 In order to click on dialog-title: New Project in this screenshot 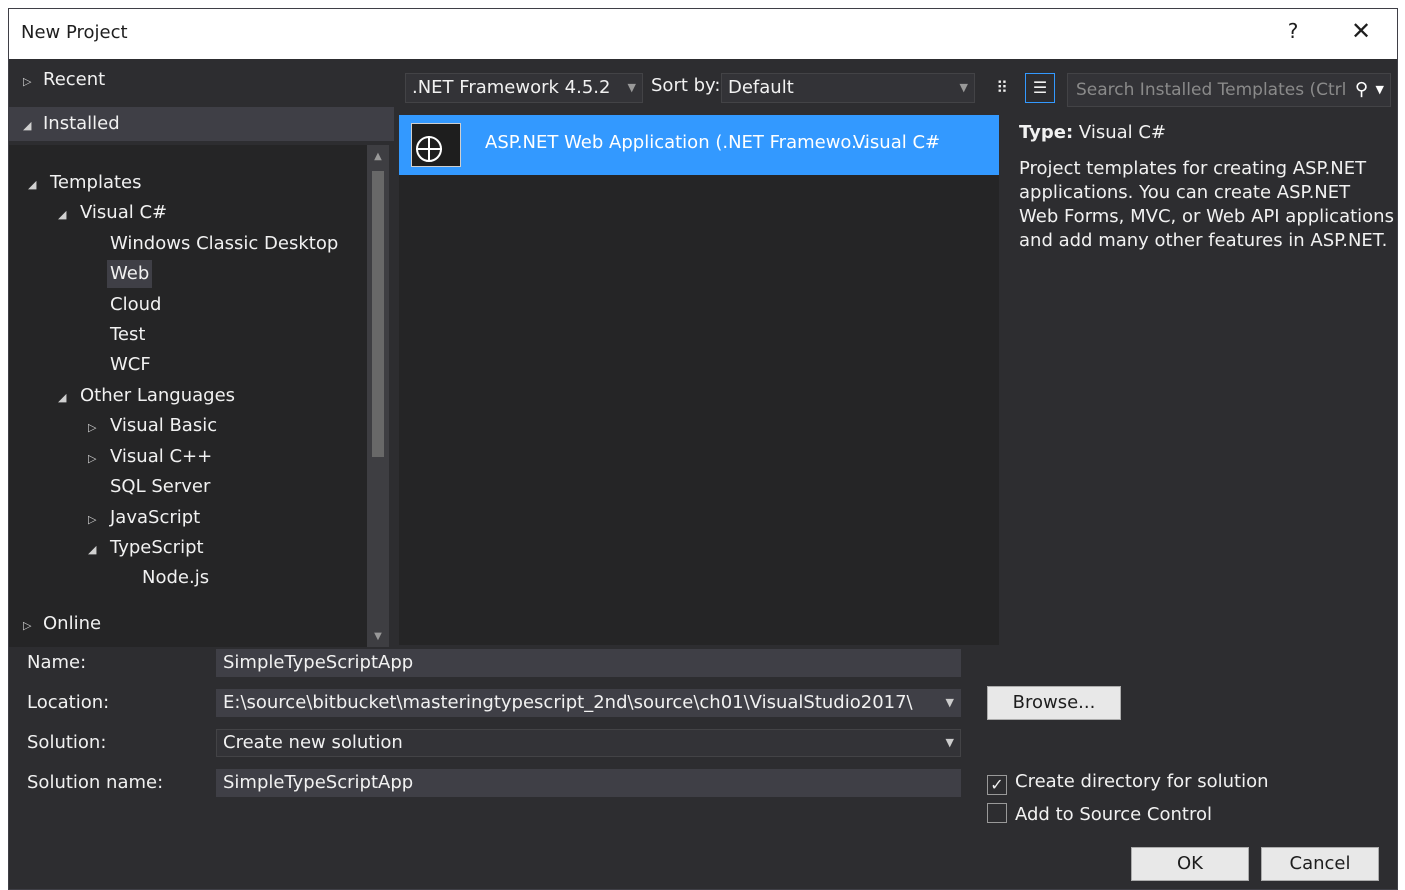, I will do `click(74, 32)`.